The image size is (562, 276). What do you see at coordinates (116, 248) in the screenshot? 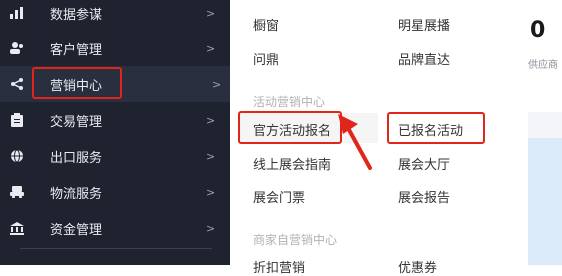
I see `sidebar-divider` at bounding box center [116, 248].